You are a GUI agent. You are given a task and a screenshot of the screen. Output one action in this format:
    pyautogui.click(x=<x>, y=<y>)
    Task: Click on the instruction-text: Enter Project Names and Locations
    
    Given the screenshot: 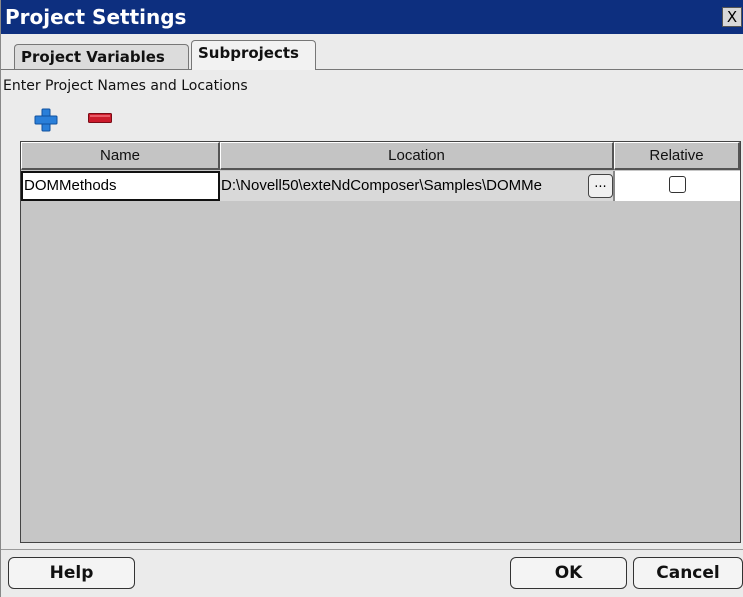 What is the action you would take?
    pyautogui.click(x=125, y=86)
    